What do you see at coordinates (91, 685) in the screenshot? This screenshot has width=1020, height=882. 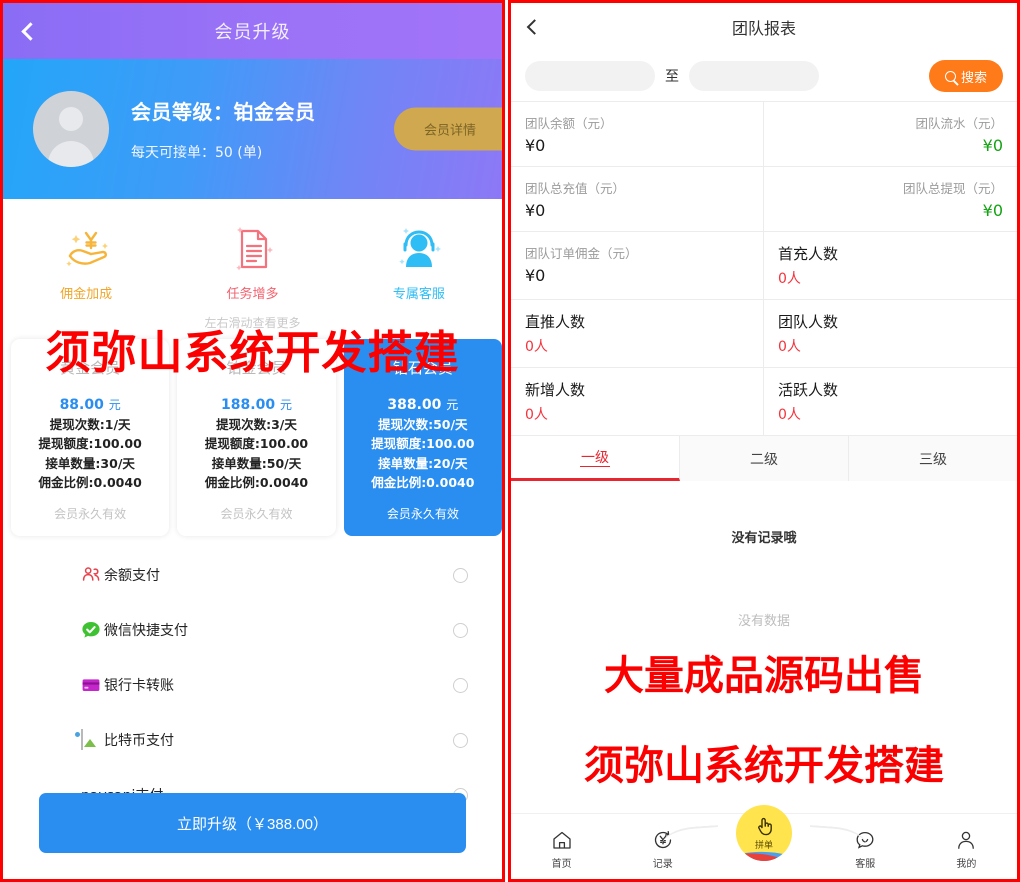 I see `bank-card-icon` at bounding box center [91, 685].